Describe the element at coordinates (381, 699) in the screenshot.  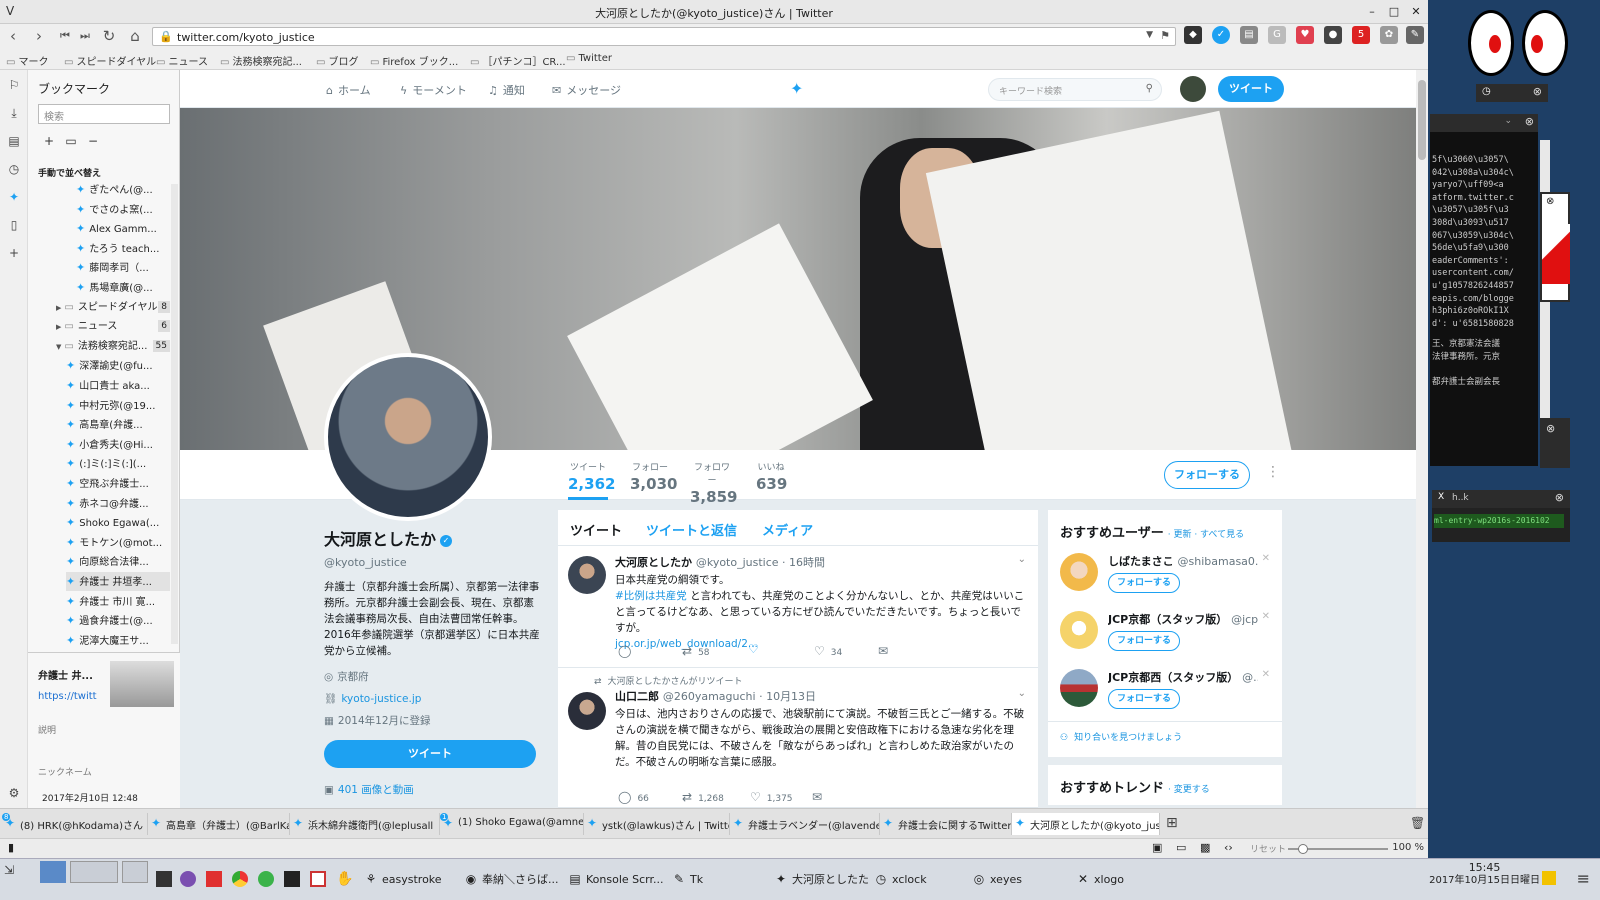
I see `website-link: kyoto-justice.jp` at that location.